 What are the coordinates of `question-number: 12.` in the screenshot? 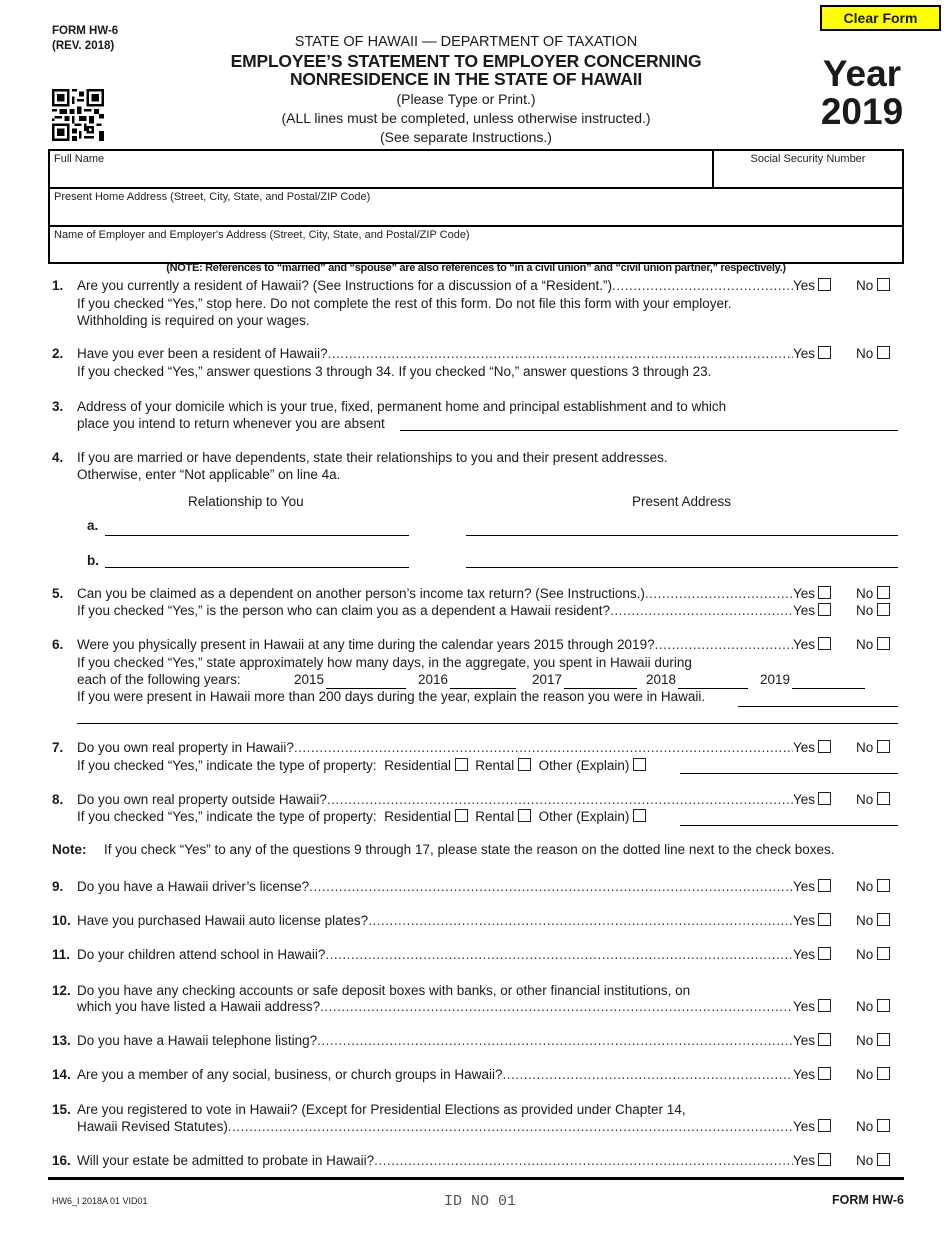 It's located at (61, 990).